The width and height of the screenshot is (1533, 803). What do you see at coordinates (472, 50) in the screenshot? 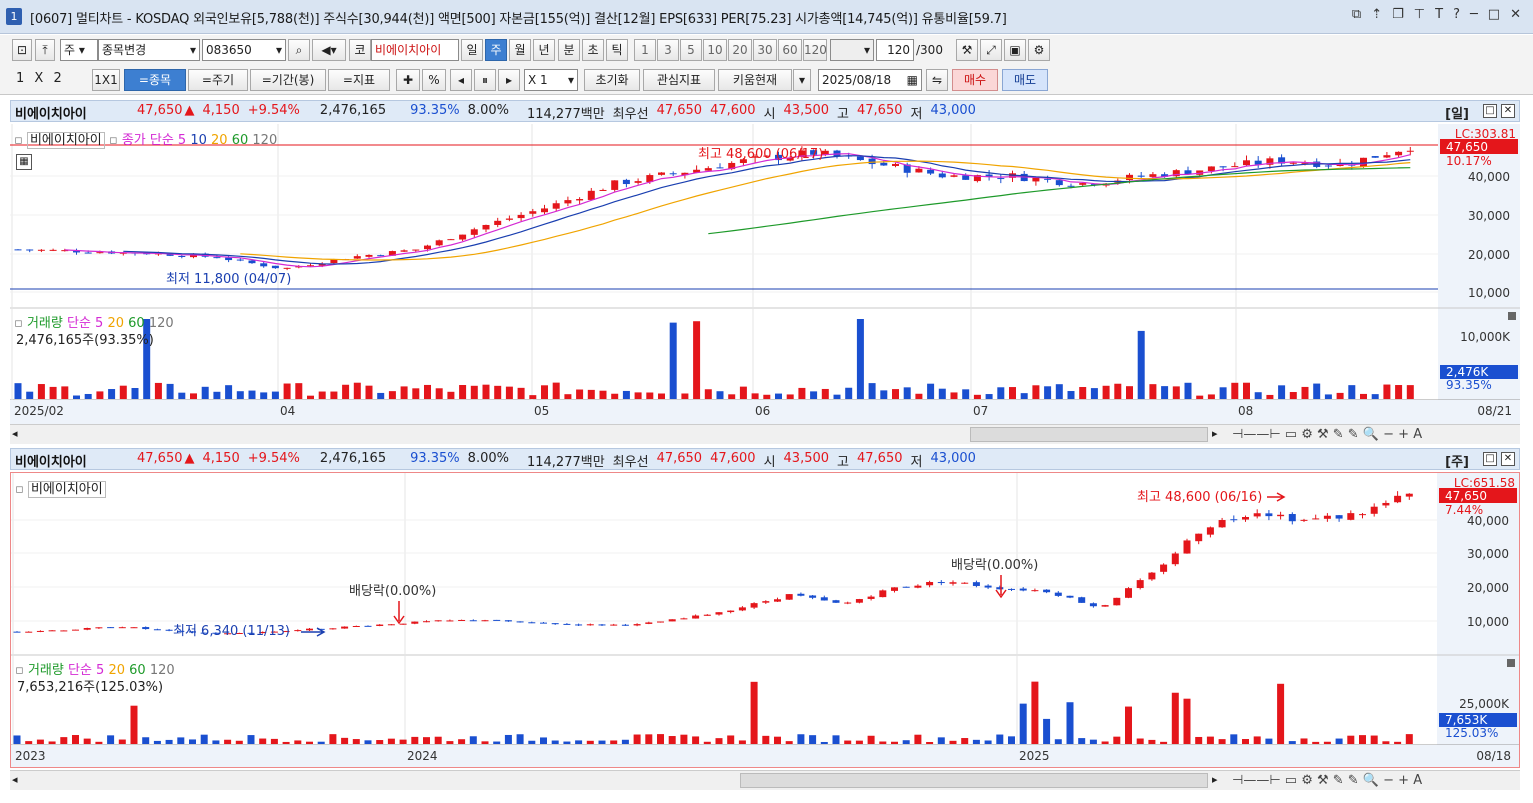
I see `tab-day: 일` at bounding box center [472, 50].